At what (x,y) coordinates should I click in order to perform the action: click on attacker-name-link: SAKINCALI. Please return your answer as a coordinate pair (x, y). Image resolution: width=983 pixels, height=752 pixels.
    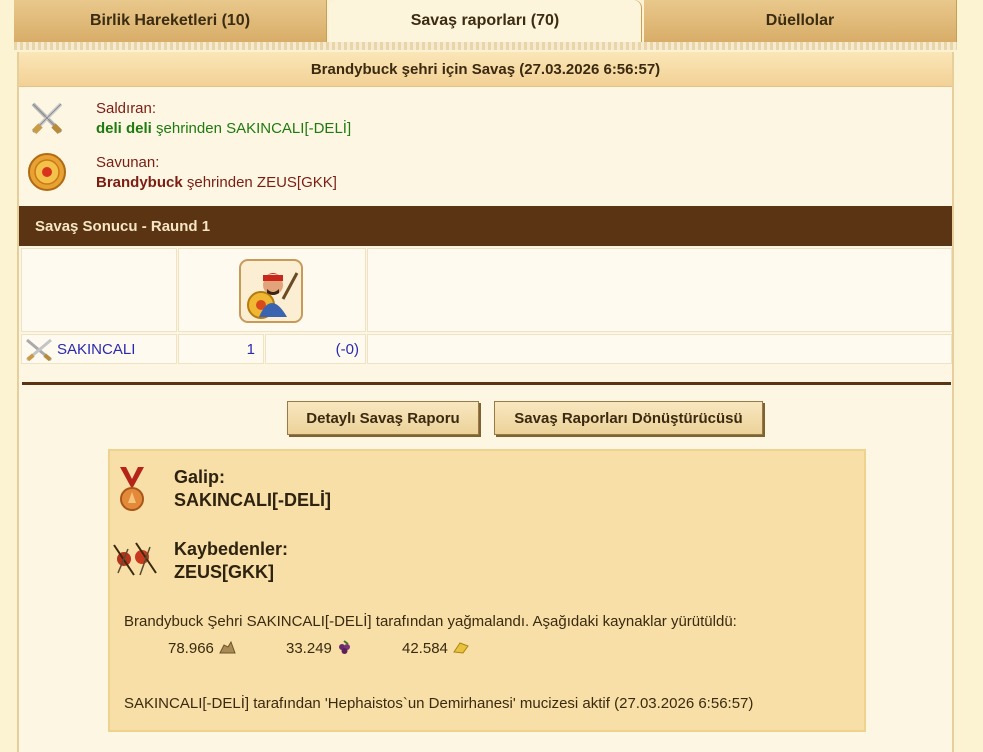
    Looking at the image, I should click on (96, 349).